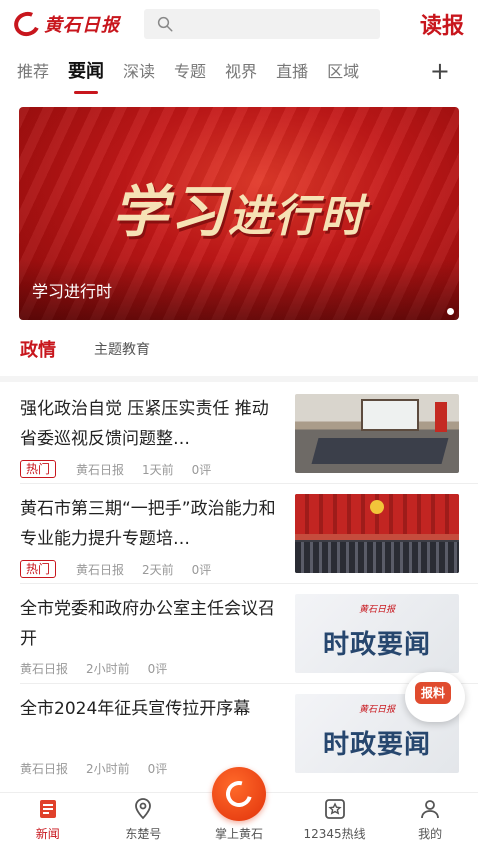 This screenshot has height=850, width=478. What do you see at coordinates (440, 72) in the screenshot?
I see `add-tab-button: +` at bounding box center [440, 72].